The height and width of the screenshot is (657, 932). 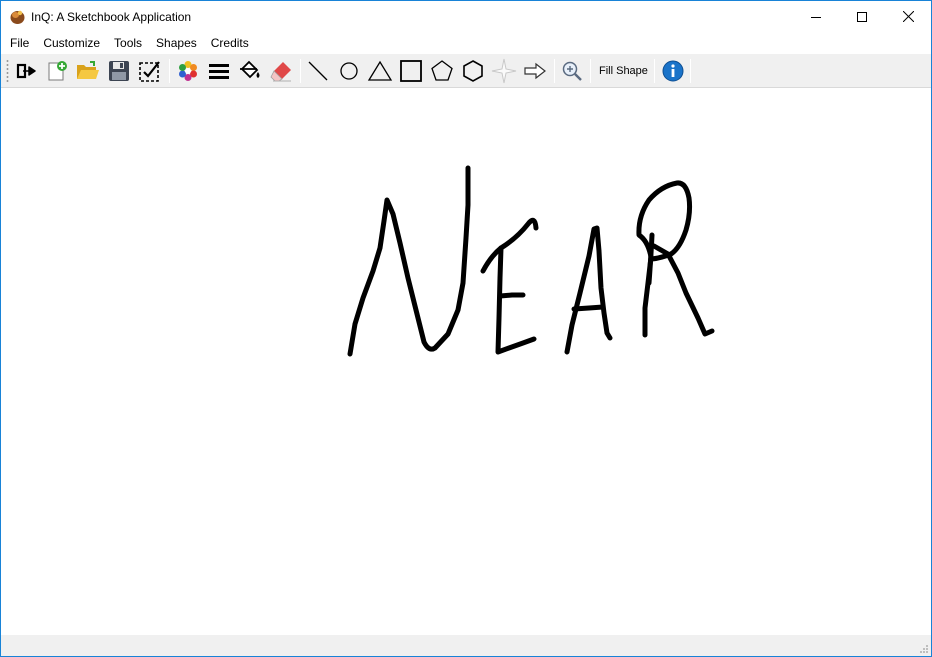 I want to click on color-palette-icon, so click(x=188, y=71).